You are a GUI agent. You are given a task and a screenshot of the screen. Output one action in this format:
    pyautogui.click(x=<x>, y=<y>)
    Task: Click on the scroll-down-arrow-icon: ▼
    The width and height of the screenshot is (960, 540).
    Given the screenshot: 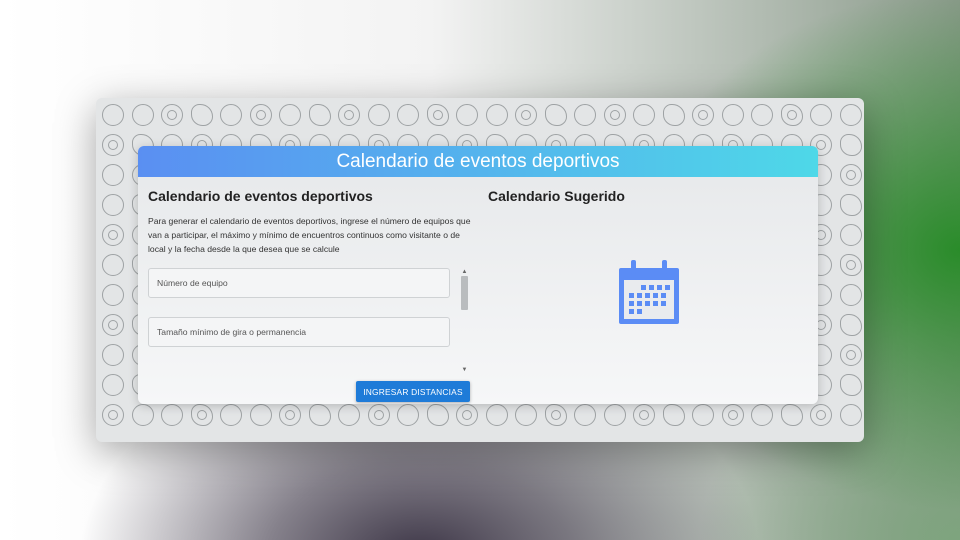 What is the action you would take?
    pyautogui.click(x=464, y=370)
    